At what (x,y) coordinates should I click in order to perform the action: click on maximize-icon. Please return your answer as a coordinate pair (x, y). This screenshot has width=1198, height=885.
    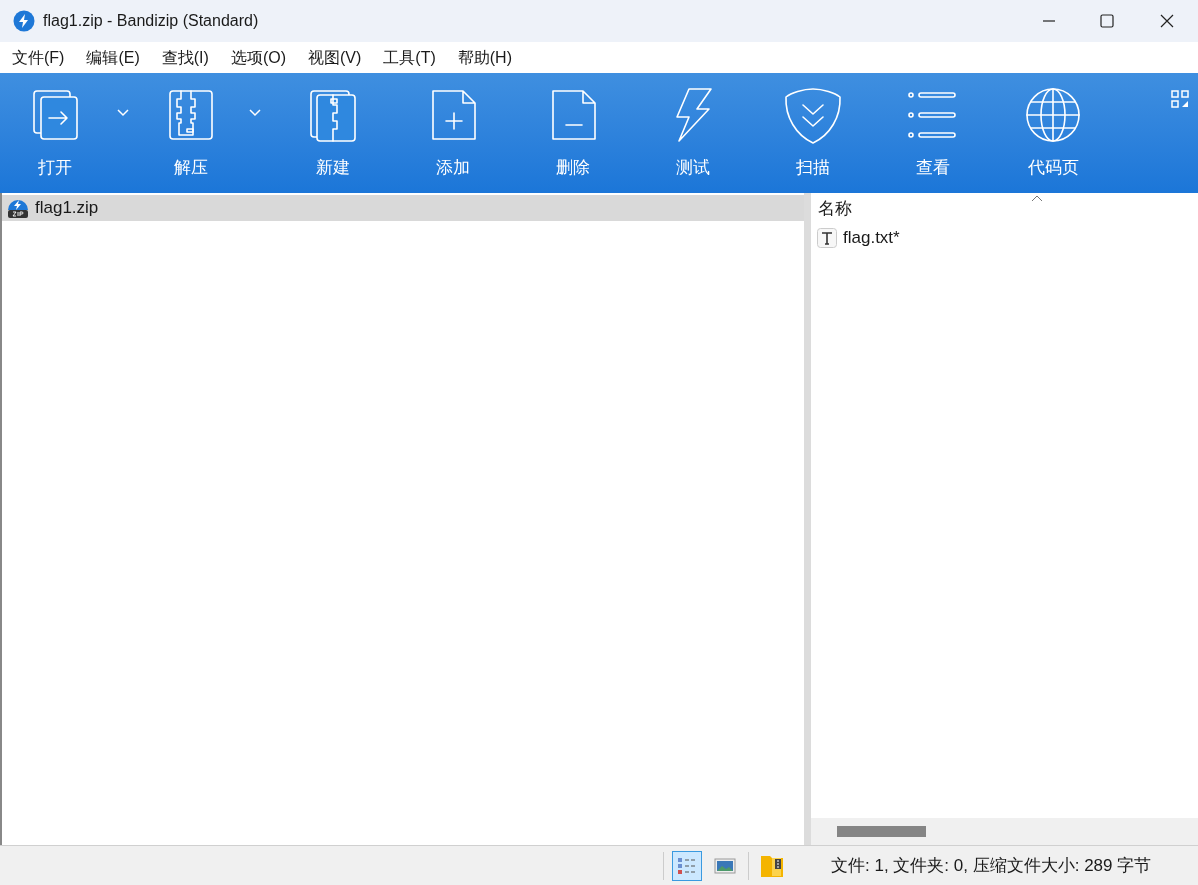
    Looking at the image, I should click on (1107, 21).